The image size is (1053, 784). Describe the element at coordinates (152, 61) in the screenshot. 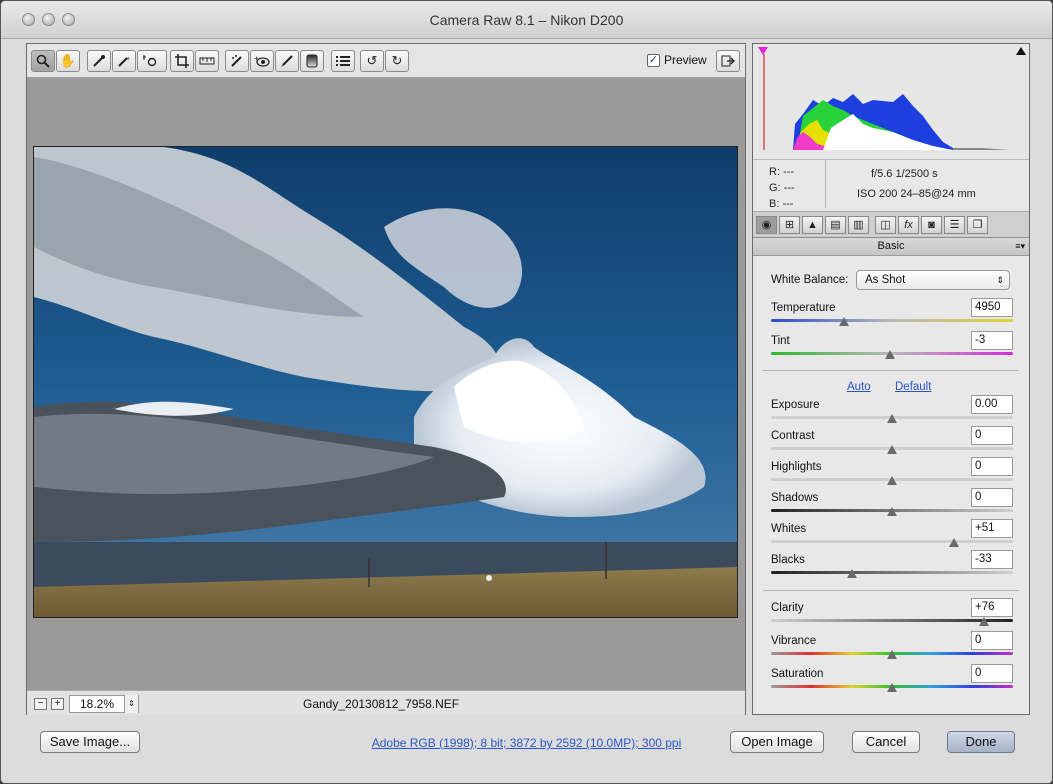

I see `targeted-adjustment-tool-icon` at that location.